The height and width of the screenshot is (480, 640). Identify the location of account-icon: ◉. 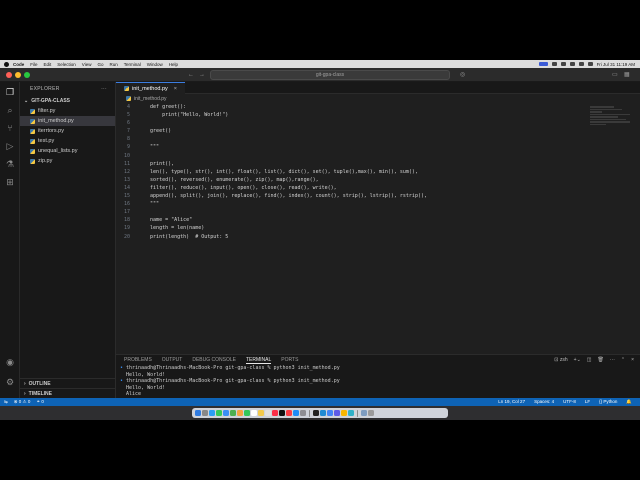
(10, 362).